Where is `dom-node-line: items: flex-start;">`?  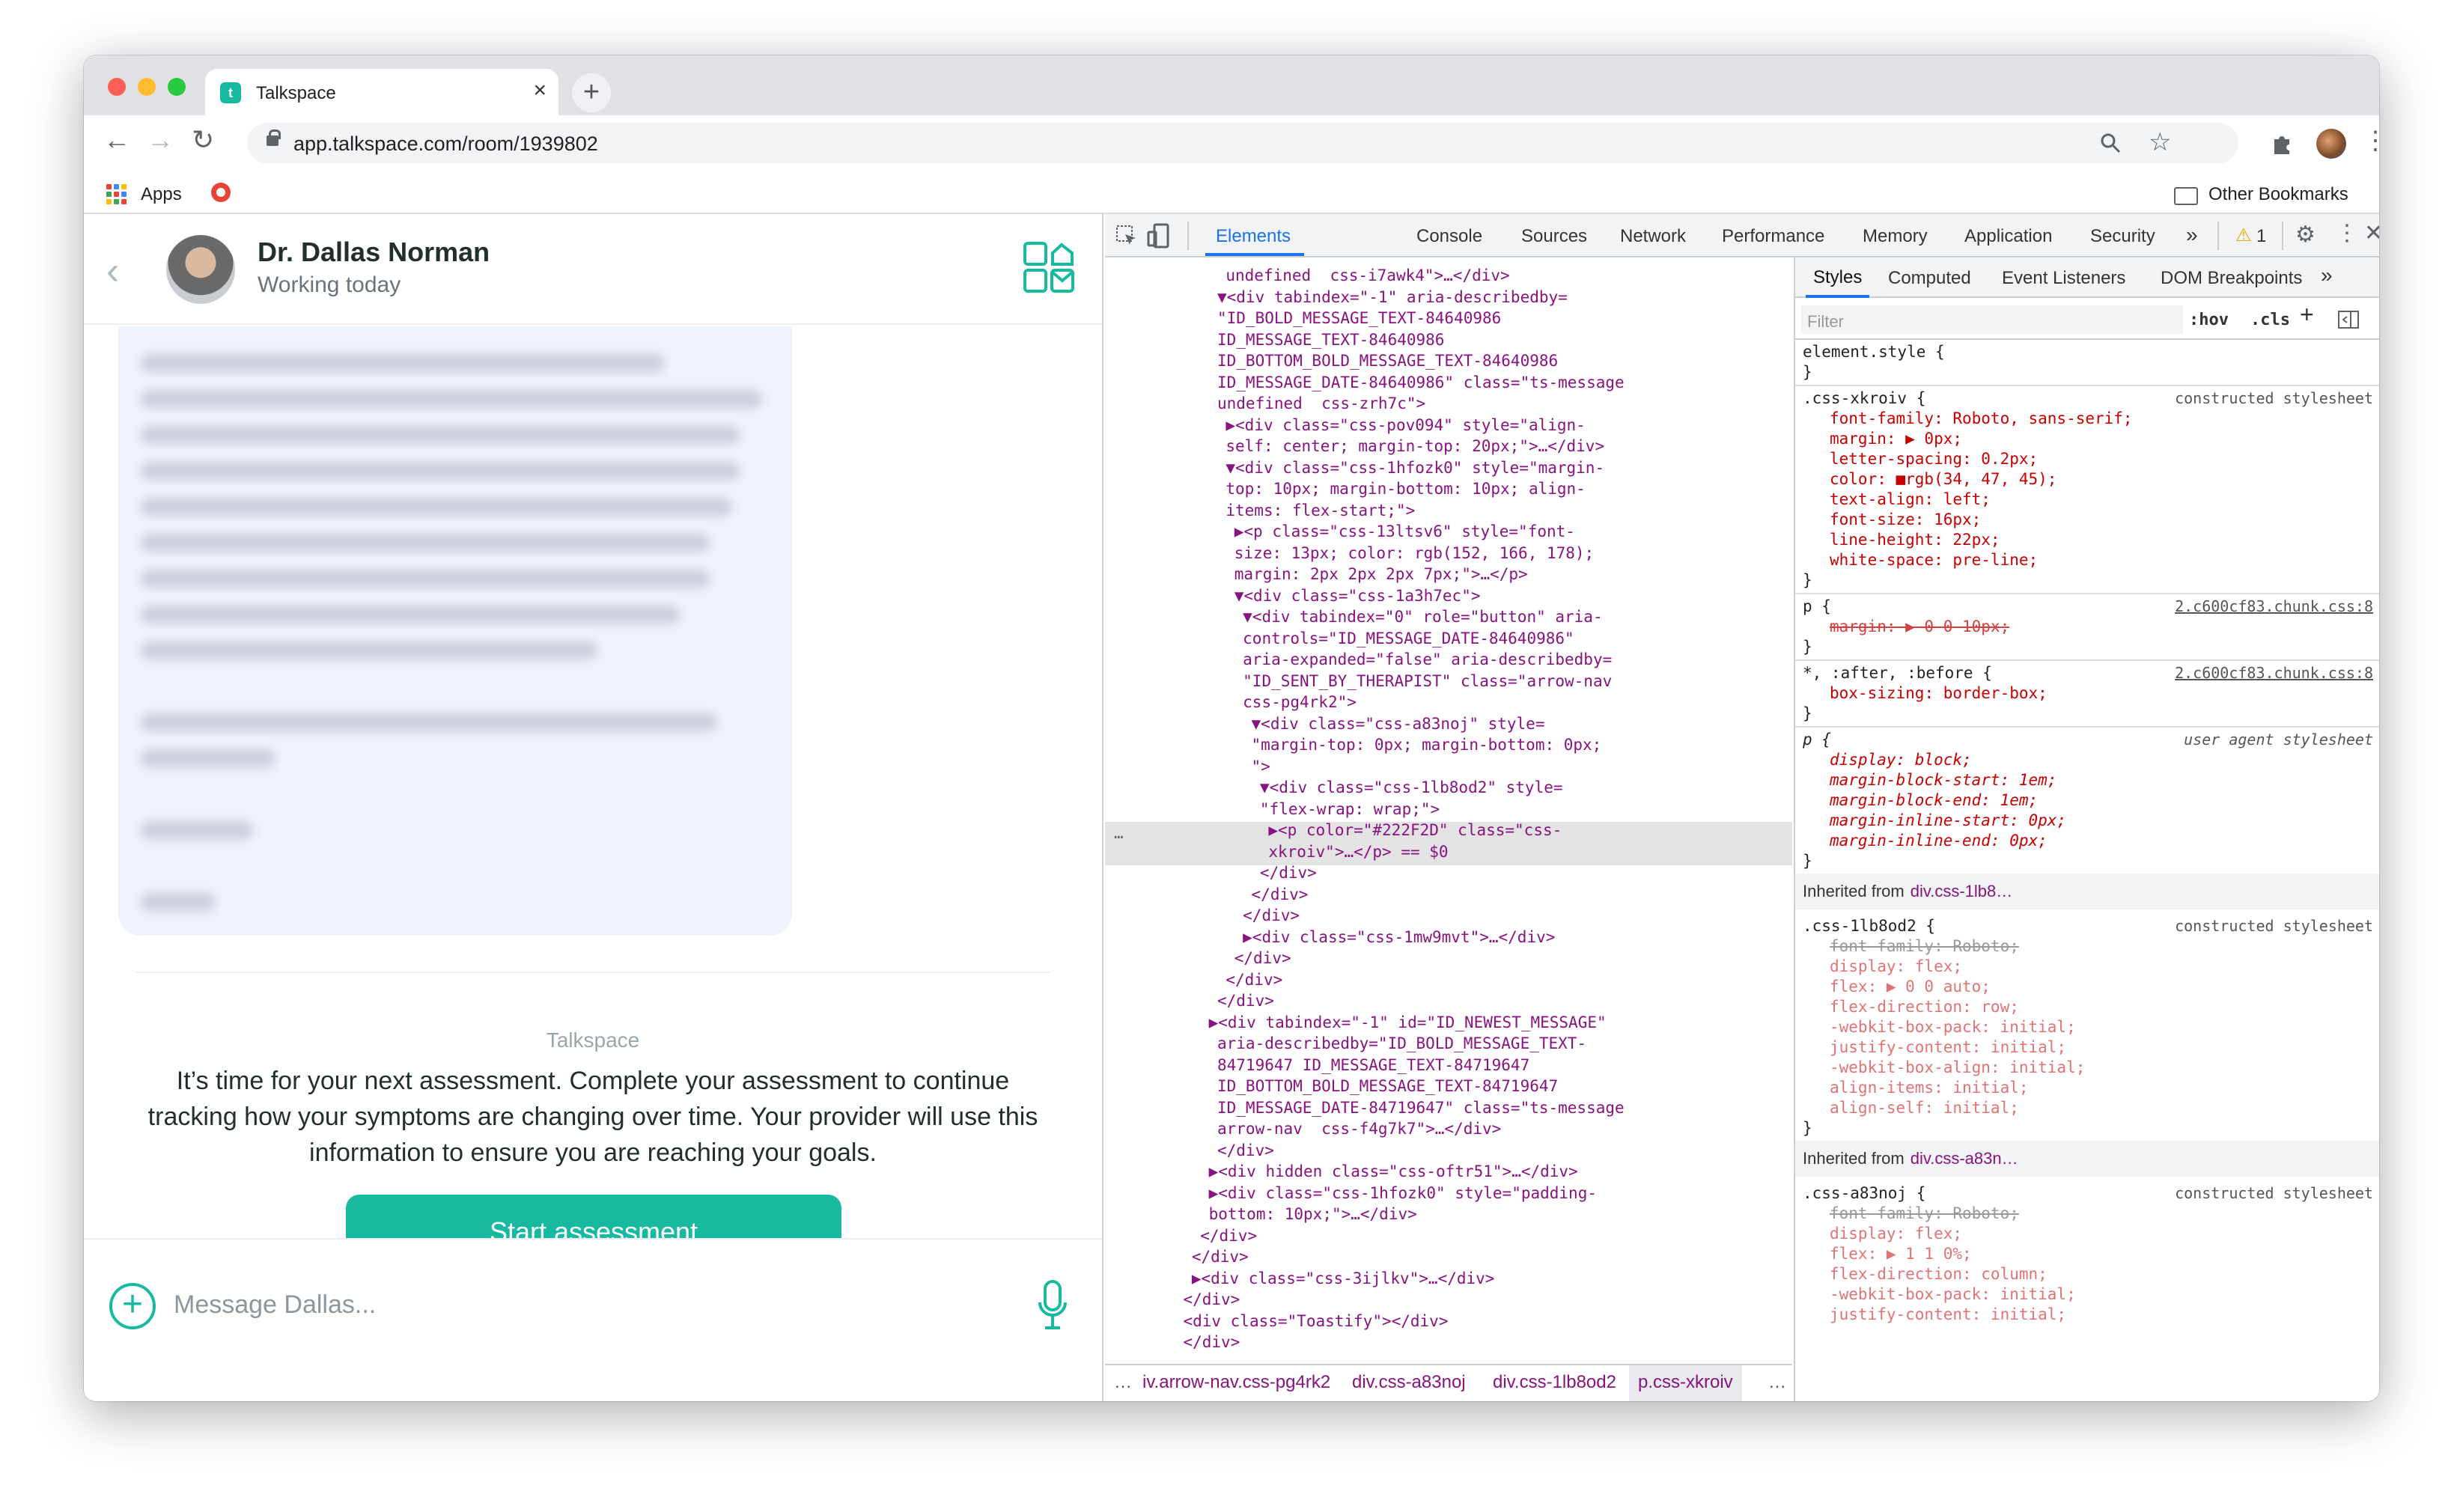 dom-node-line: items: flex-start;"> is located at coordinates (1320, 511).